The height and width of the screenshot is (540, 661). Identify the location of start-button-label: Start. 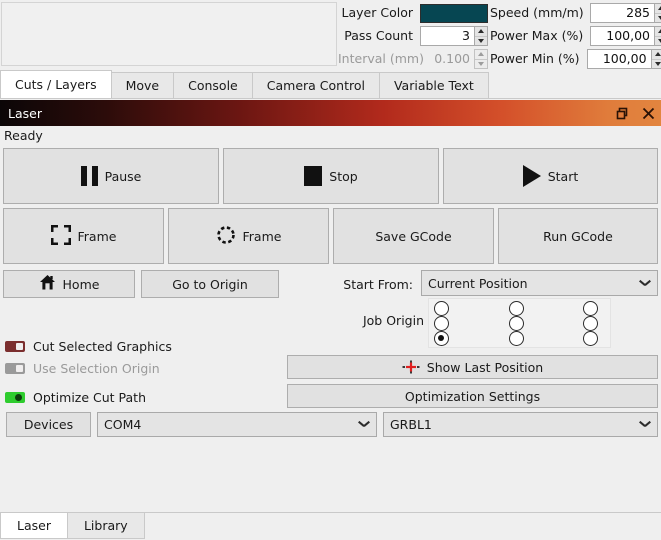
(563, 176).